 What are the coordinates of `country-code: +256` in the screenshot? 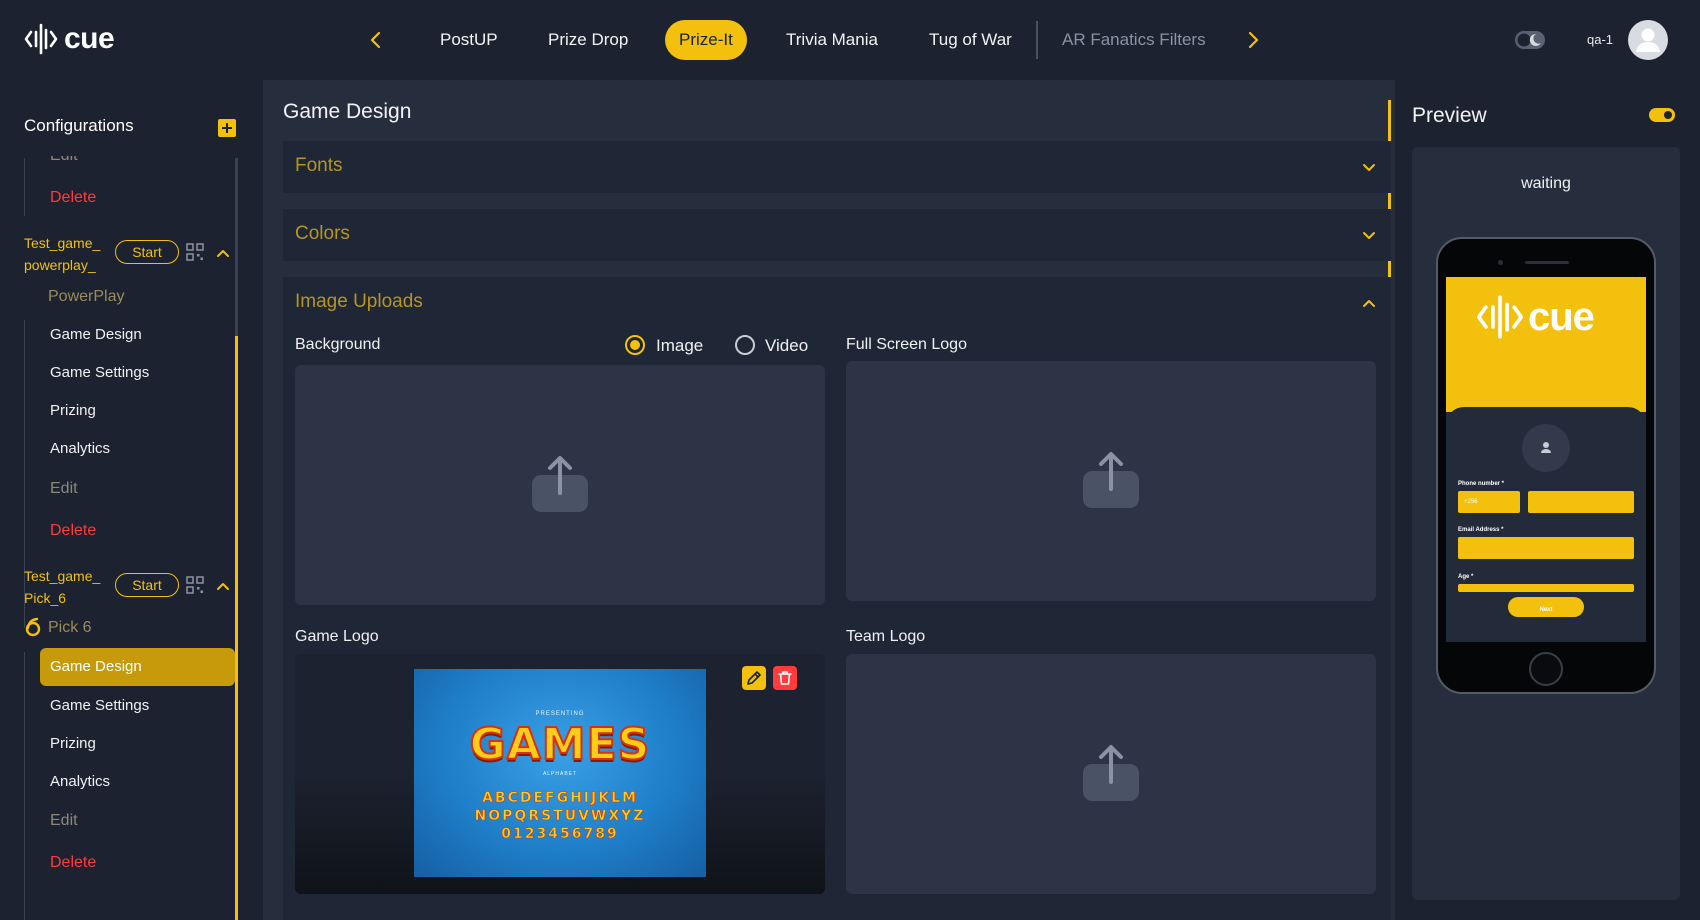 It's located at (1471, 502).